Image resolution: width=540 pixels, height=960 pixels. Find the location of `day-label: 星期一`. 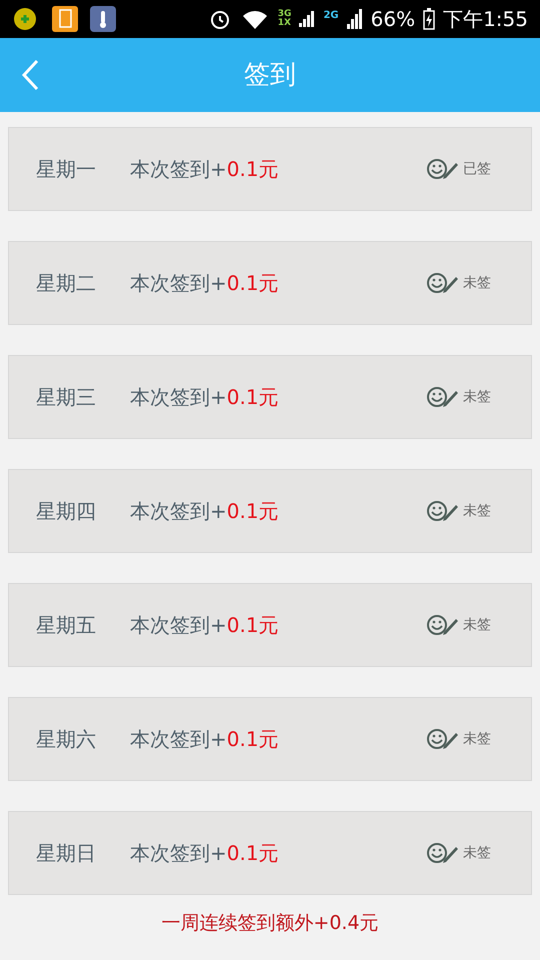

day-label: 星期一 is located at coordinates (66, 169).